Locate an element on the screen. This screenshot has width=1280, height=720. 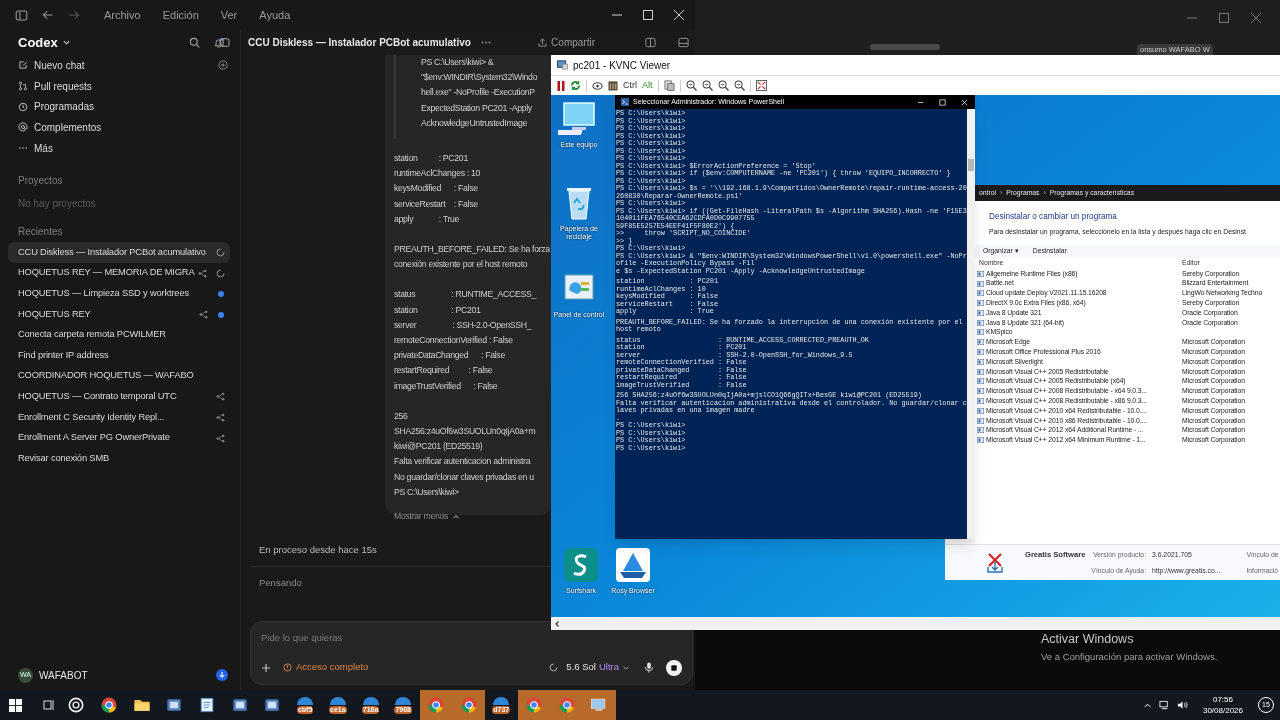
warning-circle-icon is located at coordinates (287, 667).